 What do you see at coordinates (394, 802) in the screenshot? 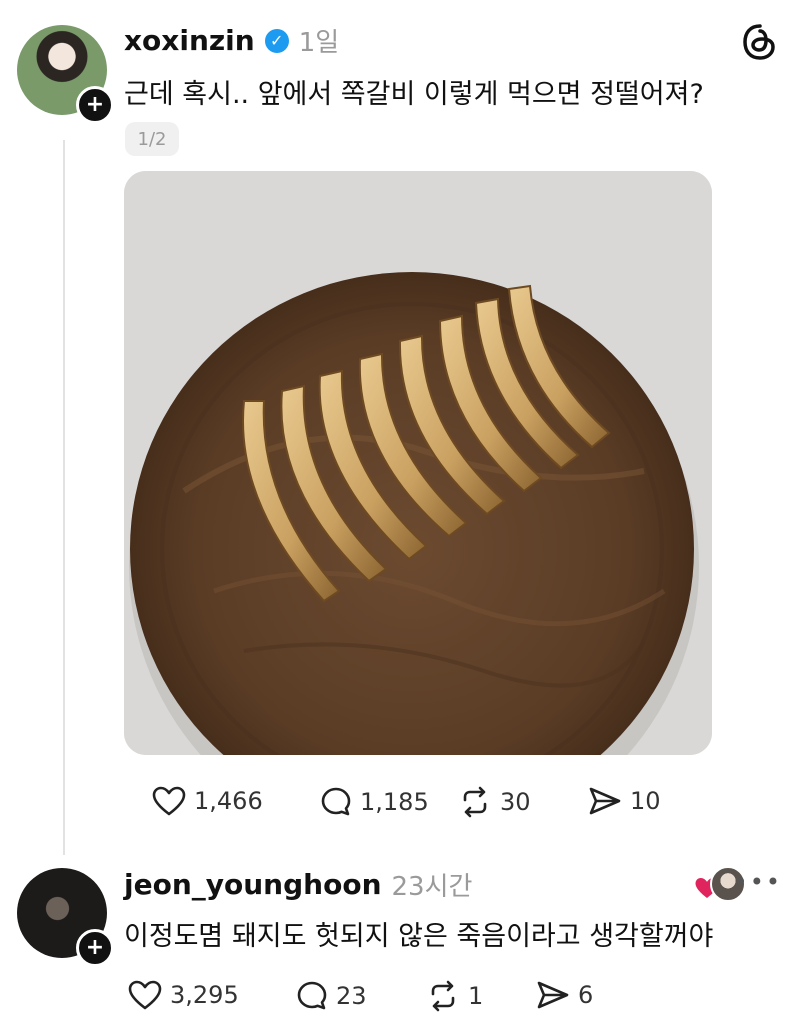
I see `comment-count: 1,185` at bounding box center [394, 802].